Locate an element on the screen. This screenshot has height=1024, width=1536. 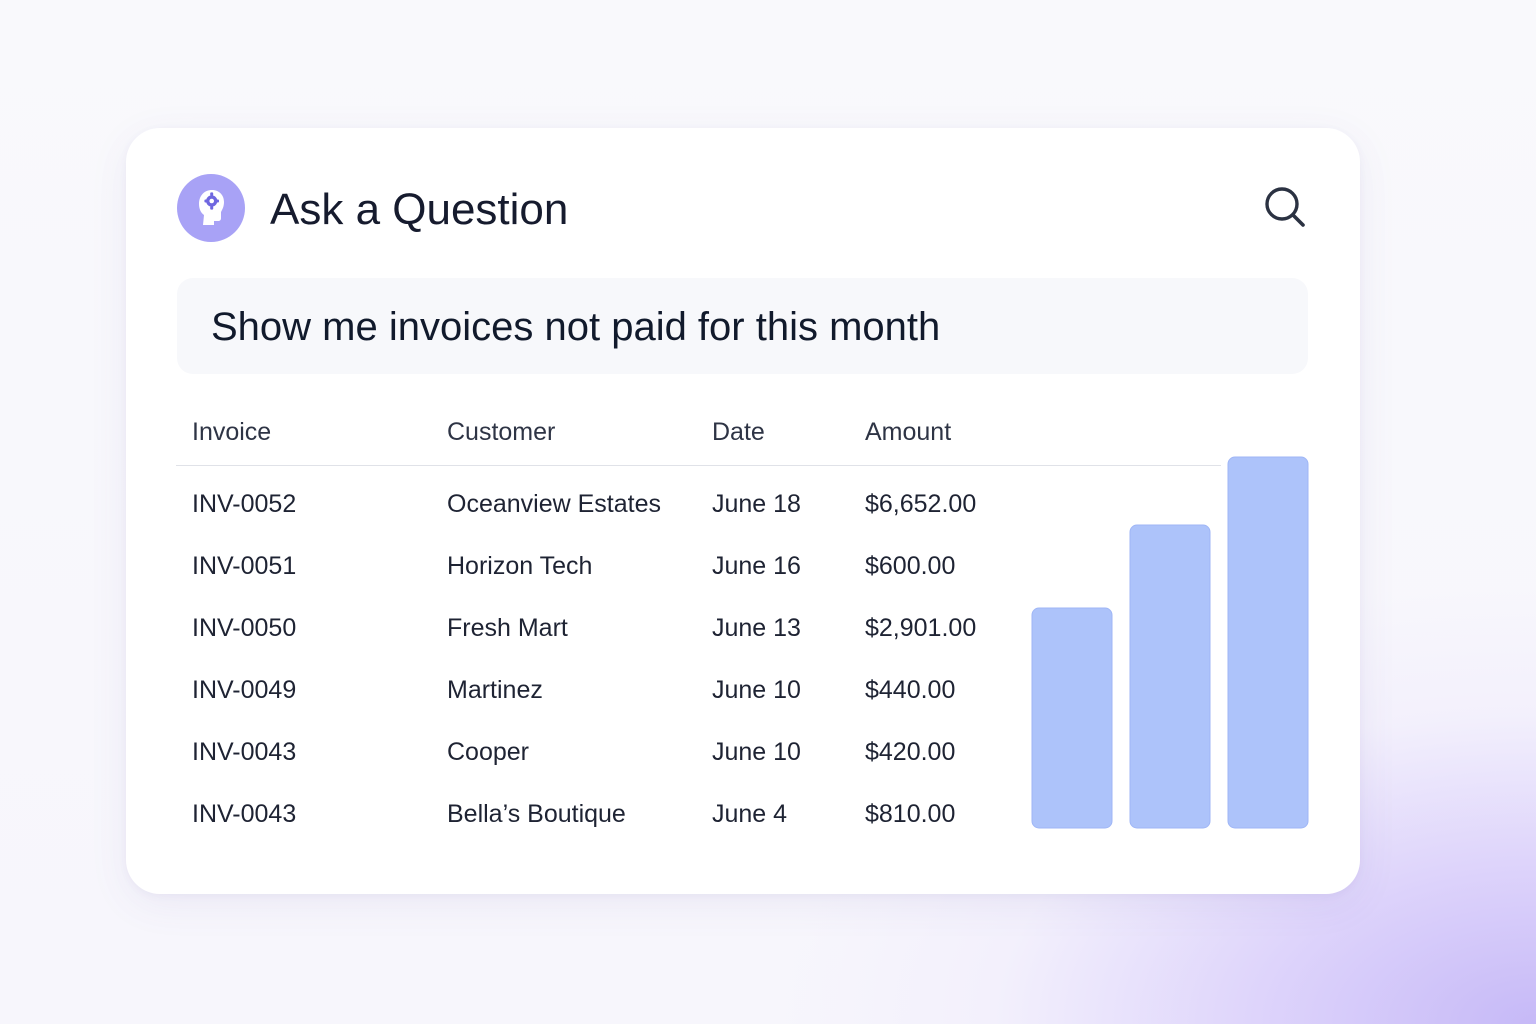
query-input: Show me invoices not paid for this month is located at coordinates (742, 326).